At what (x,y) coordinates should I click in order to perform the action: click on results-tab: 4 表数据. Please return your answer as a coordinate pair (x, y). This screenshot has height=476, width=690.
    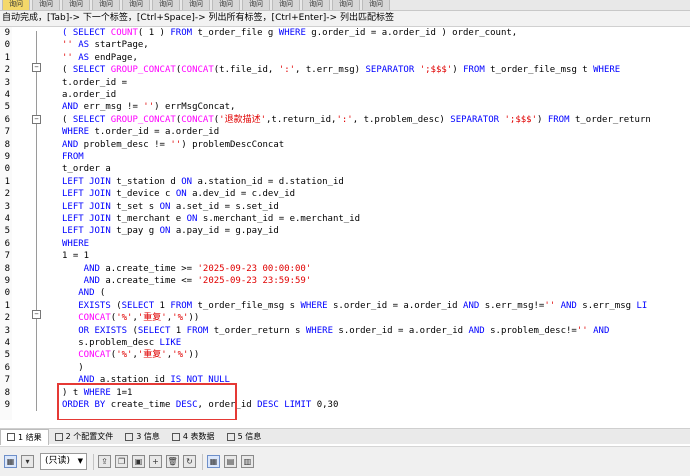
    Looking at the image, I should click on (193, 436).